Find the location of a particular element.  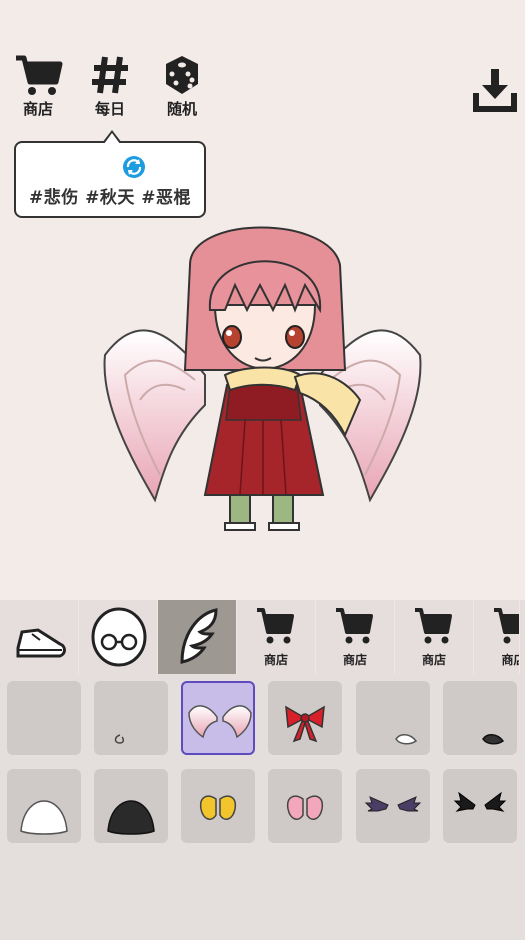

item-red-bow is located at coordinates (305, 718).